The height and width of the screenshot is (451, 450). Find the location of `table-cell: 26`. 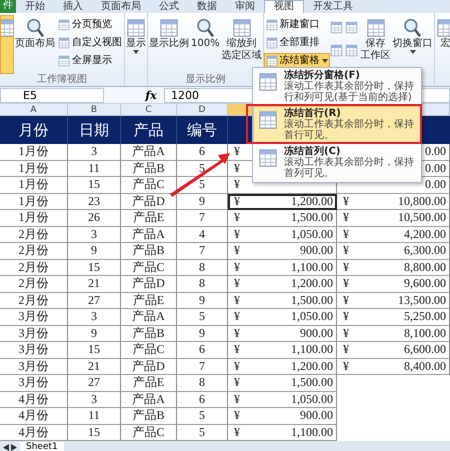

table-cell: 26 is located at coordinates (94, 218).